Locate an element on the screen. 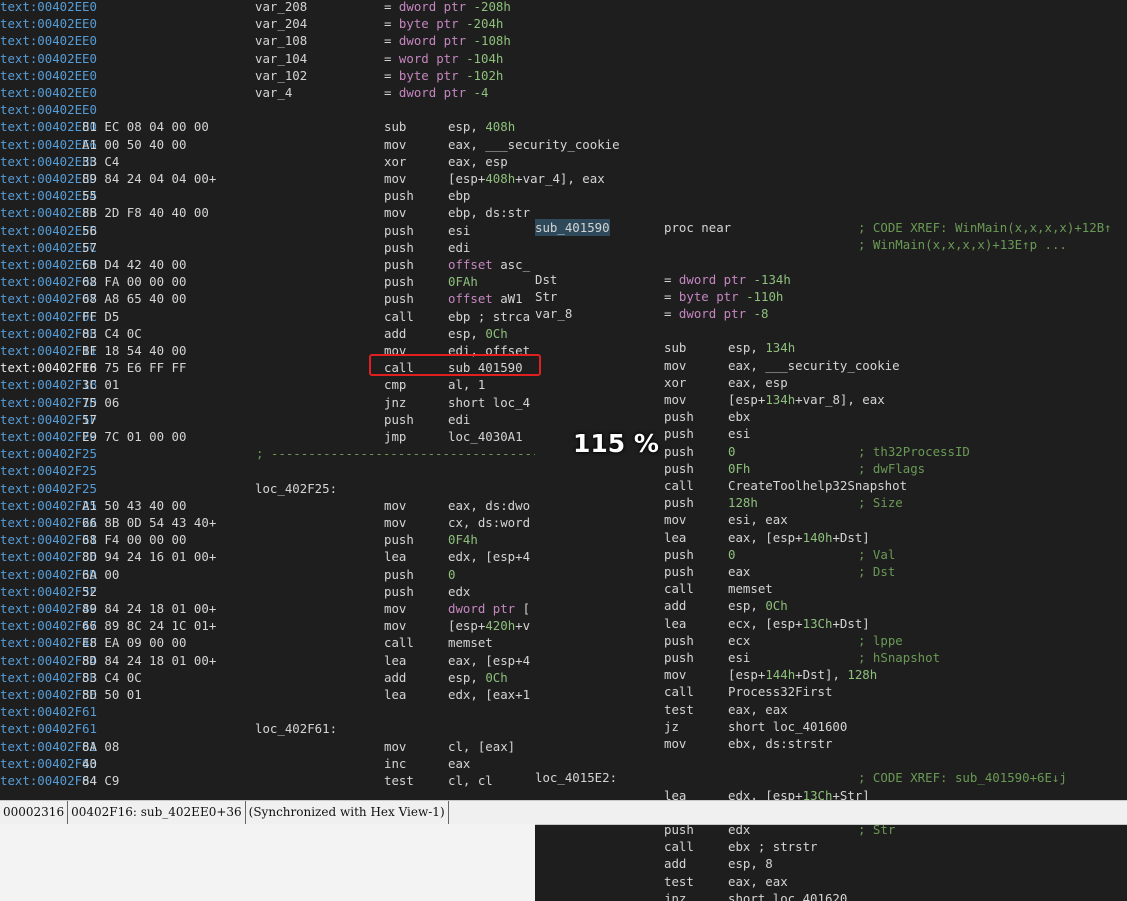 Image resolution: width=1127 pixels, height=901 pixels. instruction-operand: dword ptr [ is located at coordinates (489, 608).